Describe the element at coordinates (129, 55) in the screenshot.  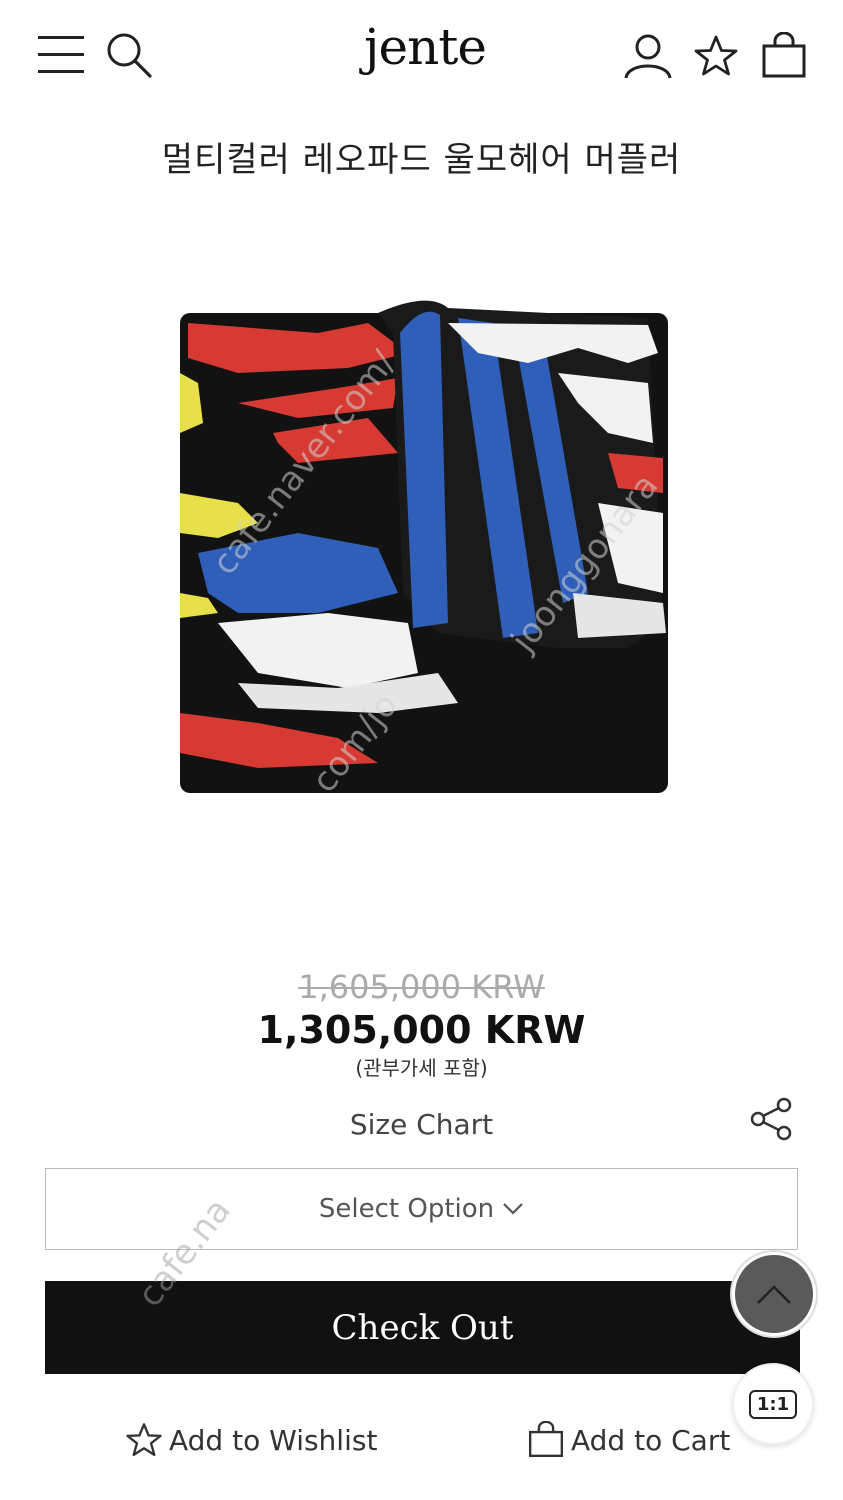
I see `search-icon` at that location.